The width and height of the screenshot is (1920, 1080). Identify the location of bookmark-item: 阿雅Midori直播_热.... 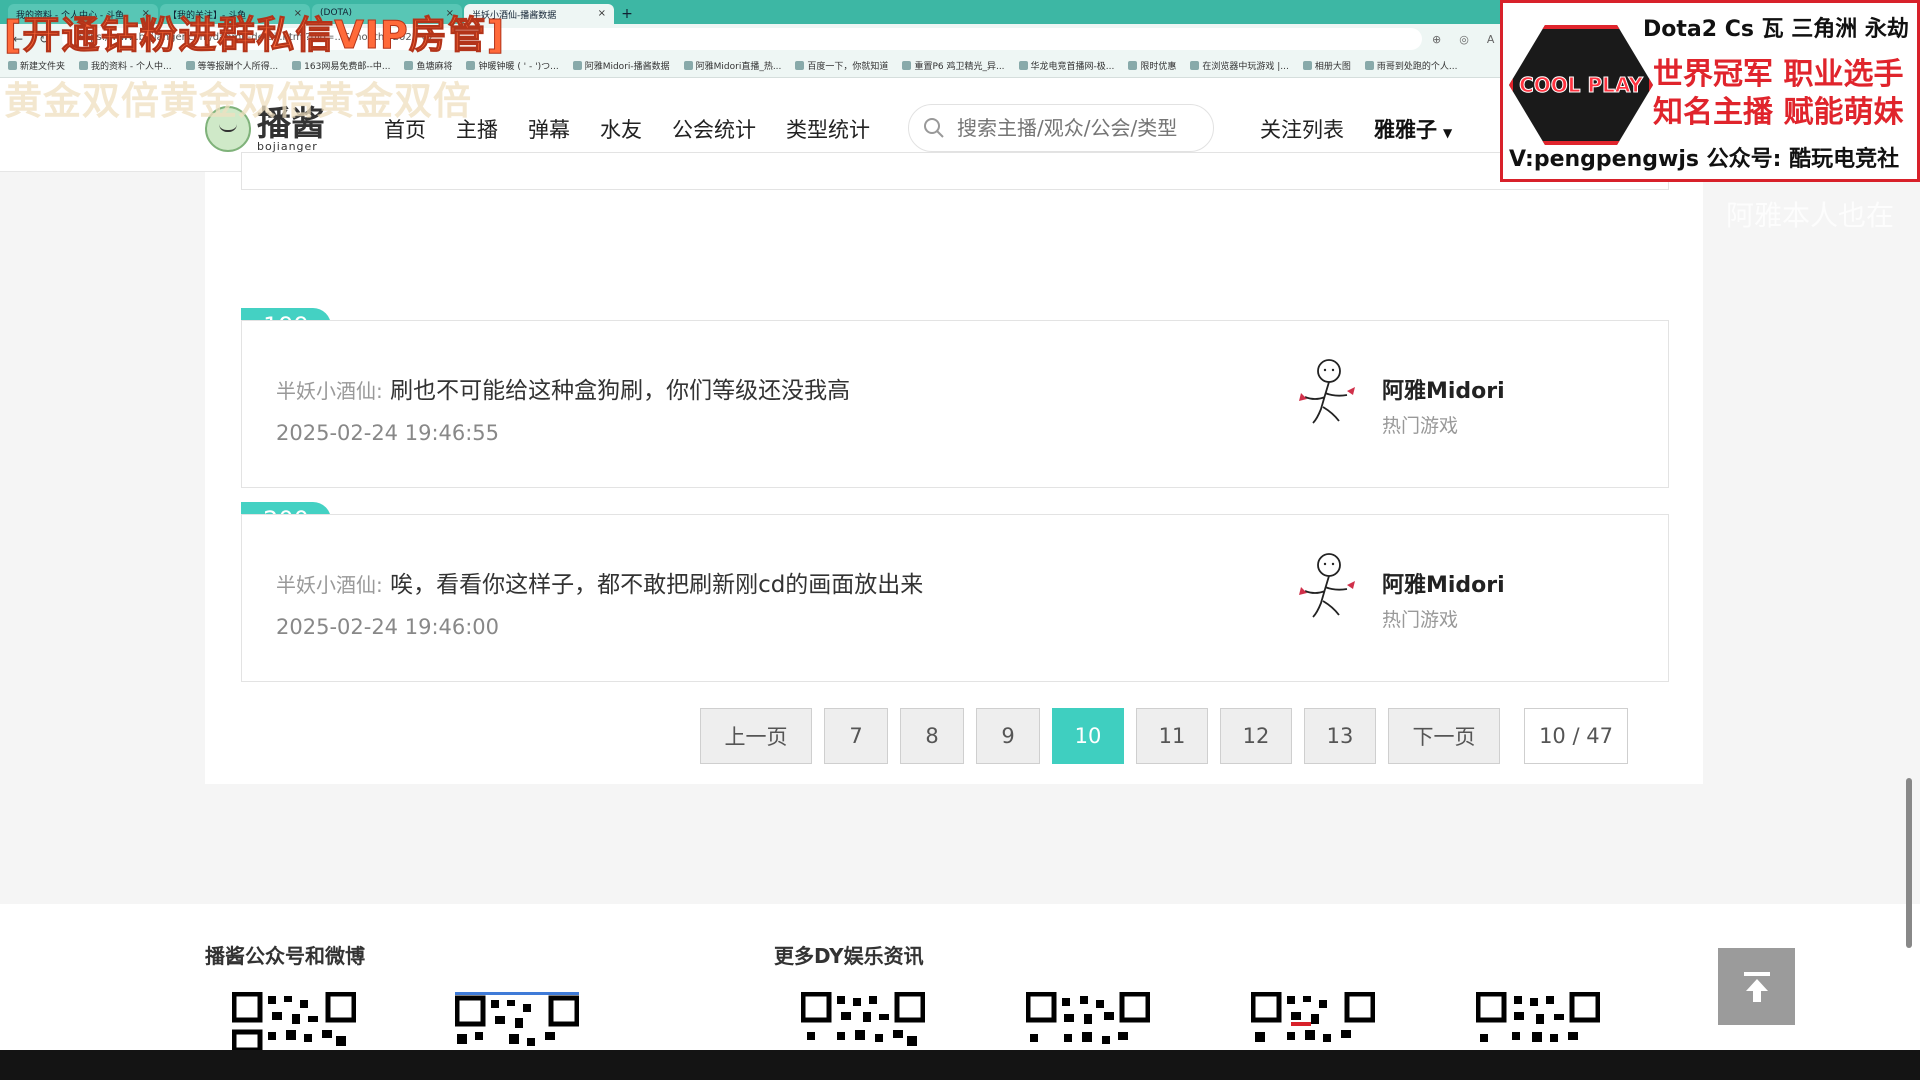
(732, 65).